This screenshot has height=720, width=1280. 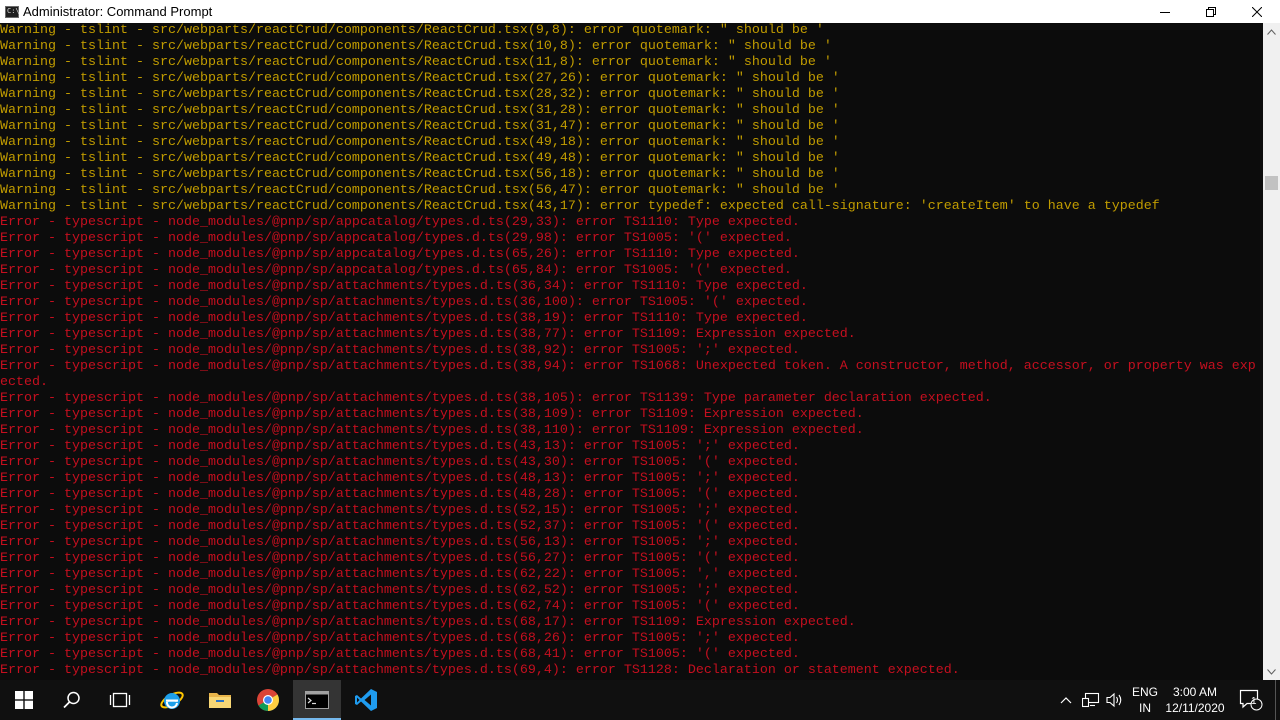 I want to click on network-button, so click(x=1091, y=700).